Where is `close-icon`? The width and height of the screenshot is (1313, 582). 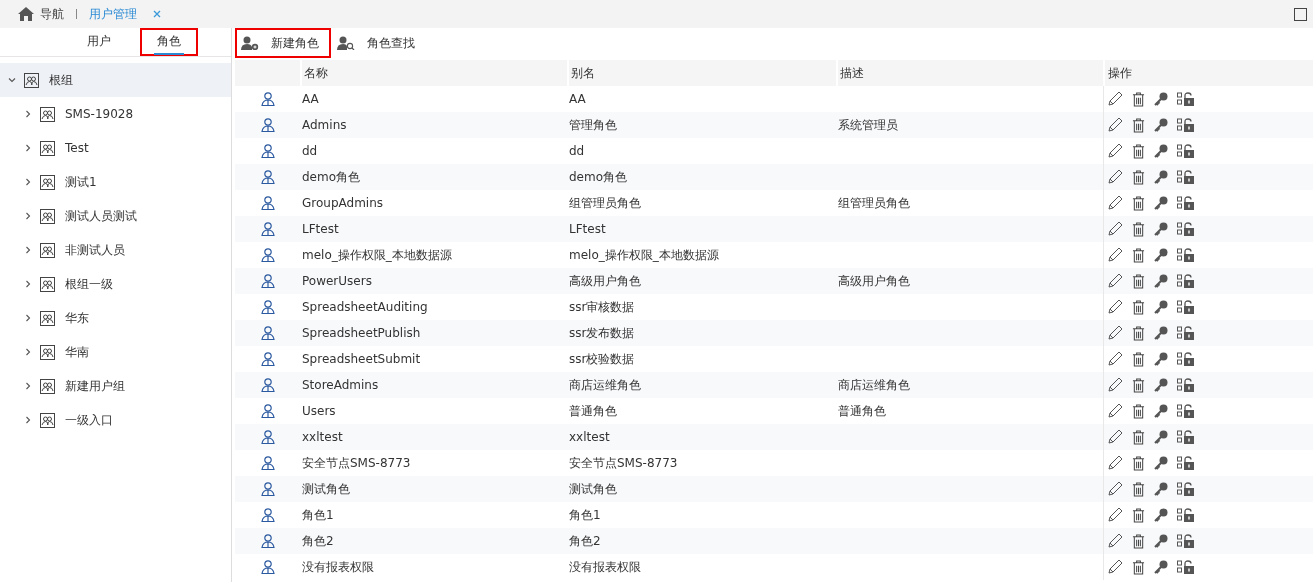
close-icon is located at coordinates (157, 14).